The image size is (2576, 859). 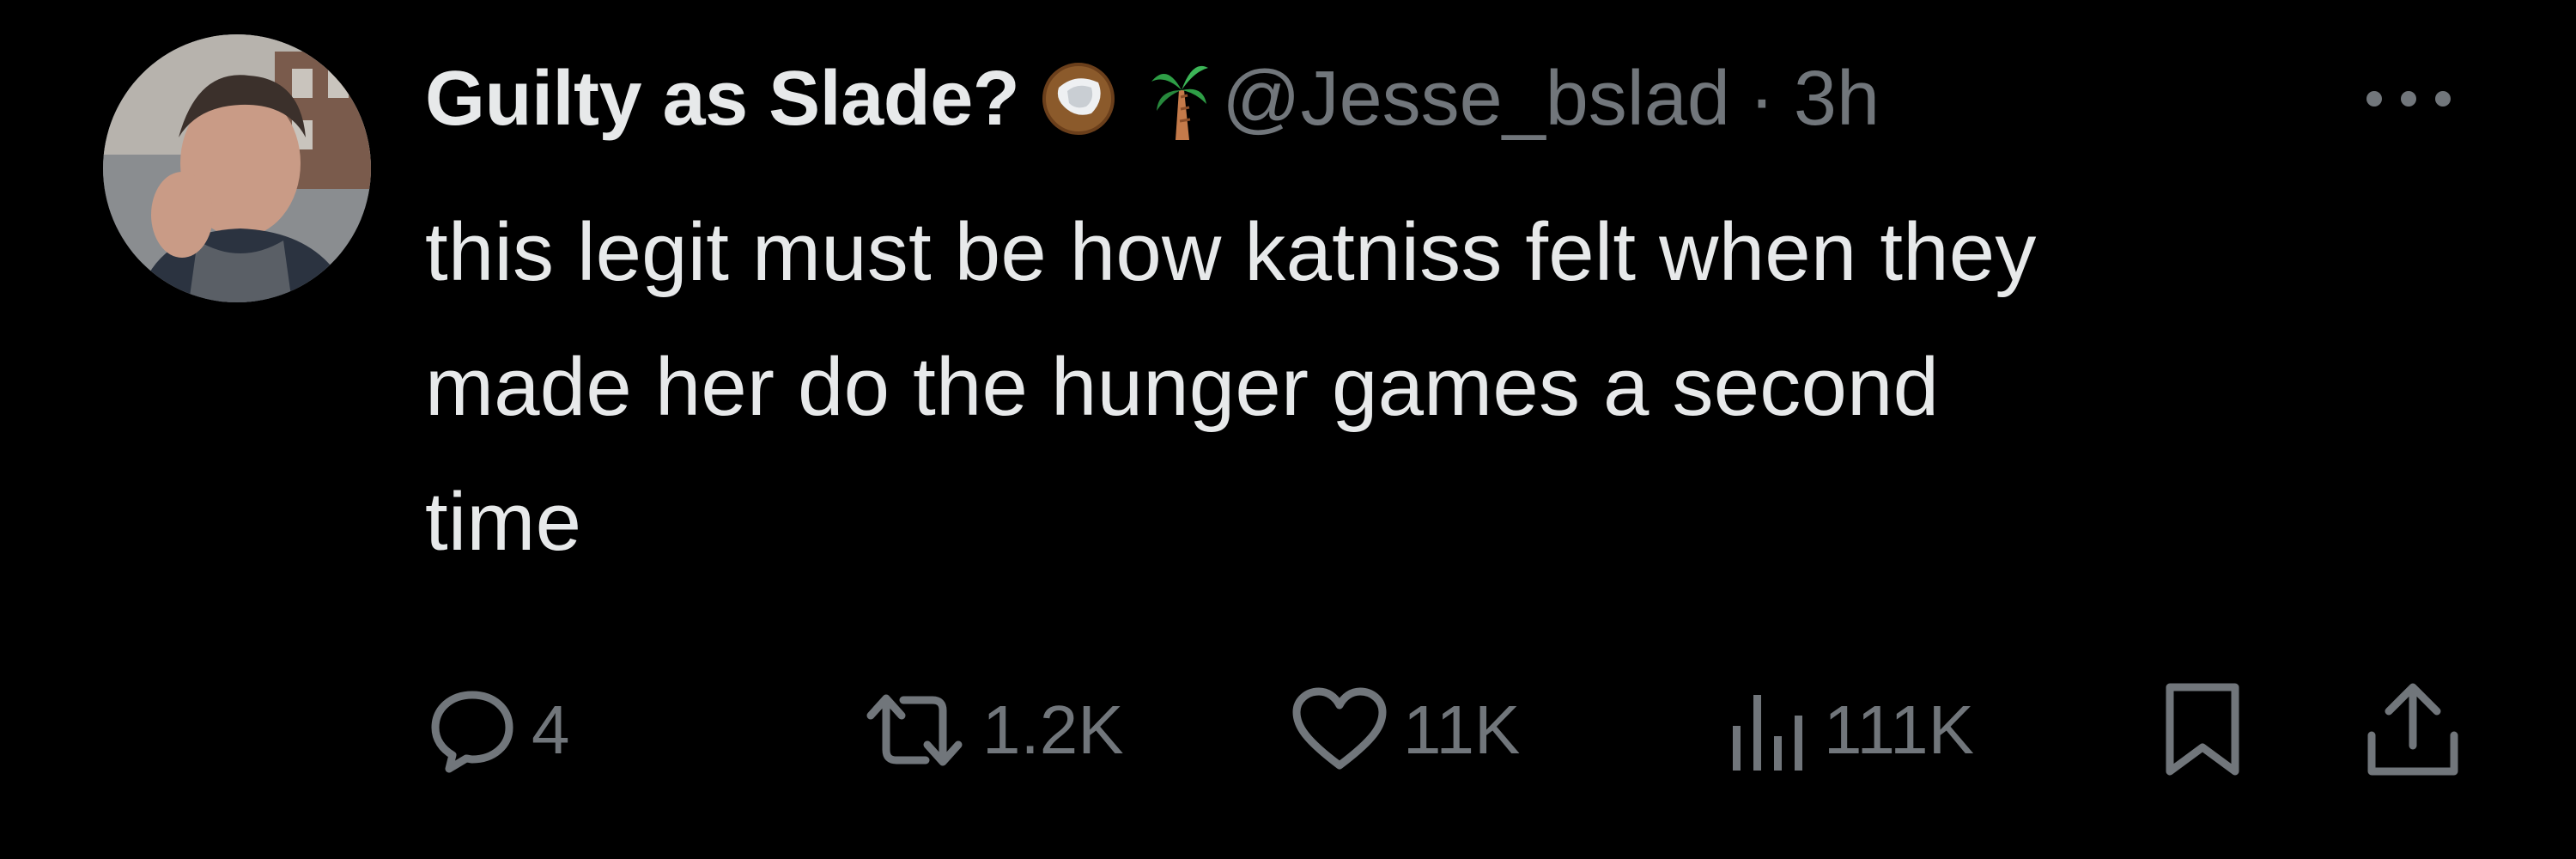 I want to click on bookmark-icon, so click(x=2202, y=730).